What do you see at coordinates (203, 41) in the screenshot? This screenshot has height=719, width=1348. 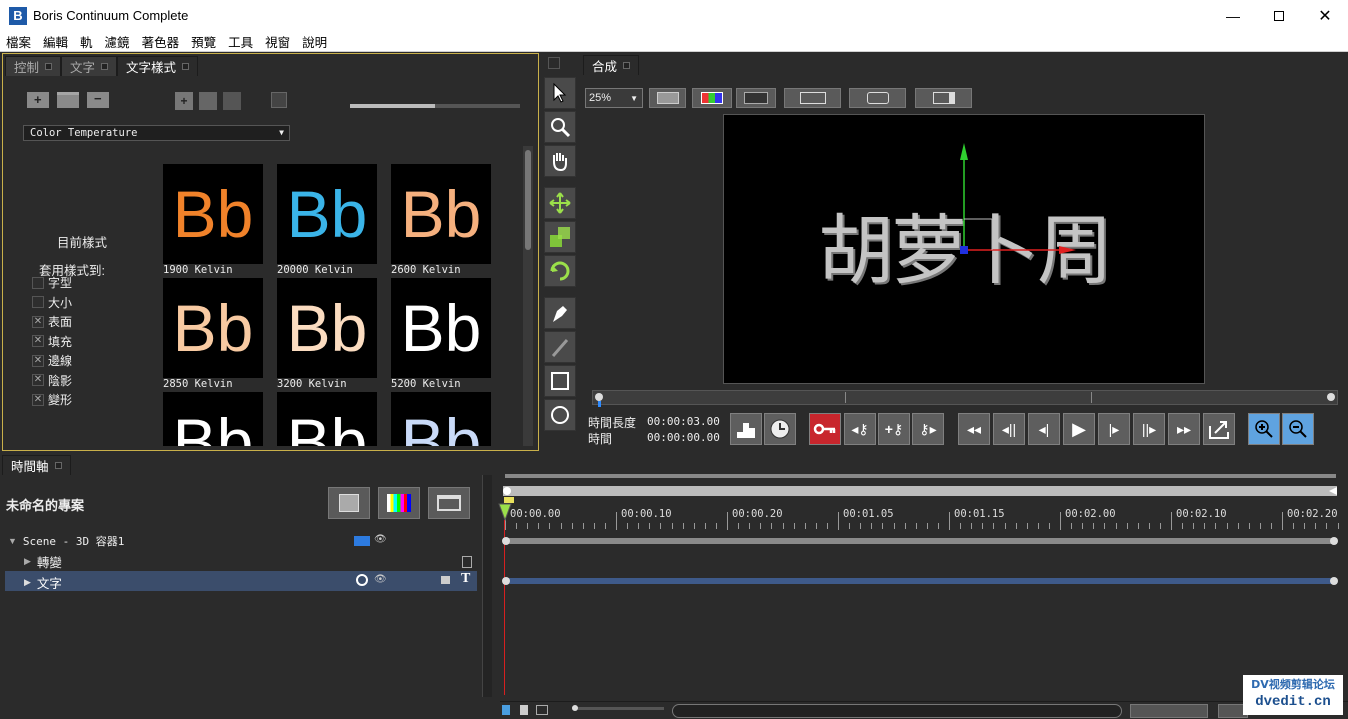 I see `menu-preview: 預覽` at bounding box center [203, 41].